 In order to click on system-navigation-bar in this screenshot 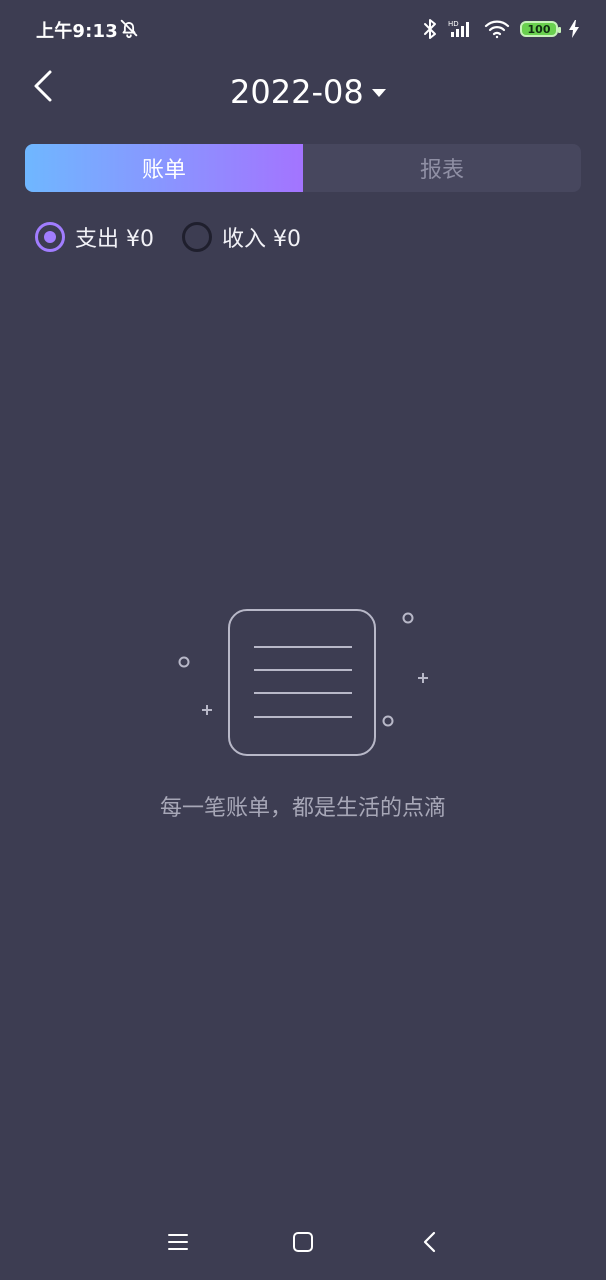, I will do `click(303, 1240)`.